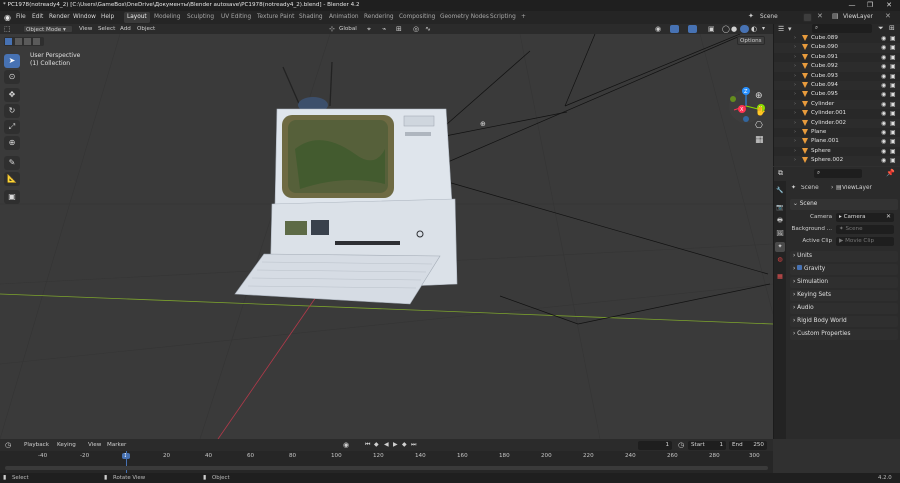  Describe the element at coordinates (386, 444) in the screenshot. I see `play-reverse-icon: ◀` at that location.